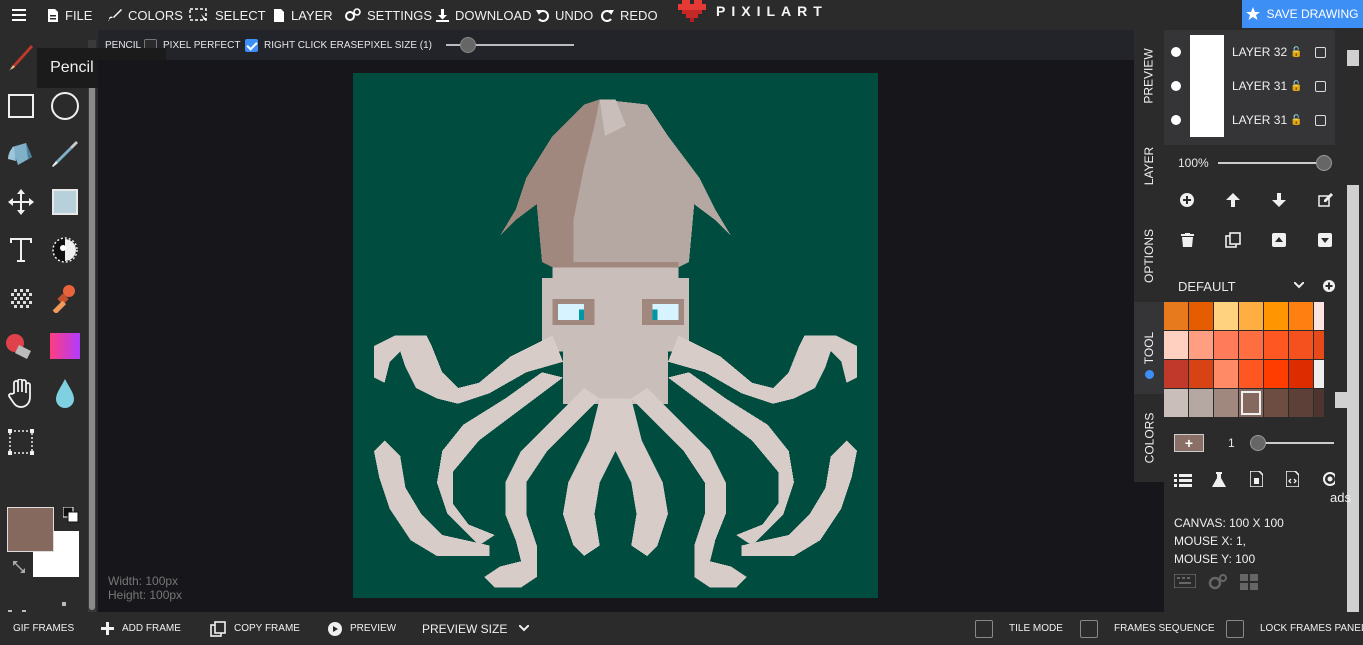 The width and height of the screenshot is (1363, 645). I want to click on preview-button: PREVIEW, so click(362, 628).